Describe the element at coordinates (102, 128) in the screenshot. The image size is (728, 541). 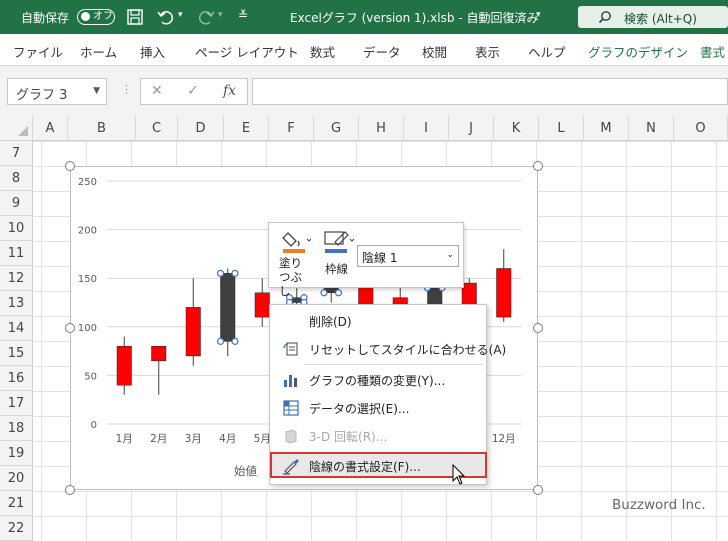
I see `column-header: B` at that location.